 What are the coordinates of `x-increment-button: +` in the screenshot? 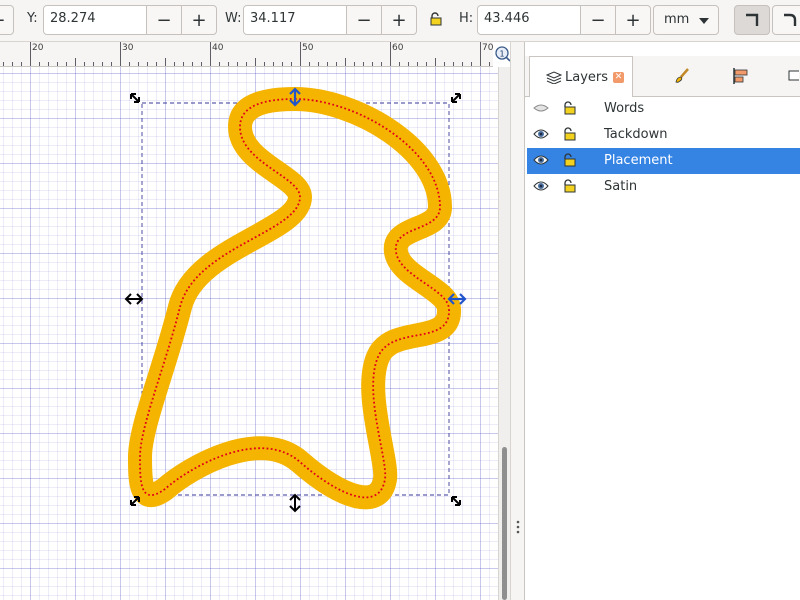 It's located at (7, 20).